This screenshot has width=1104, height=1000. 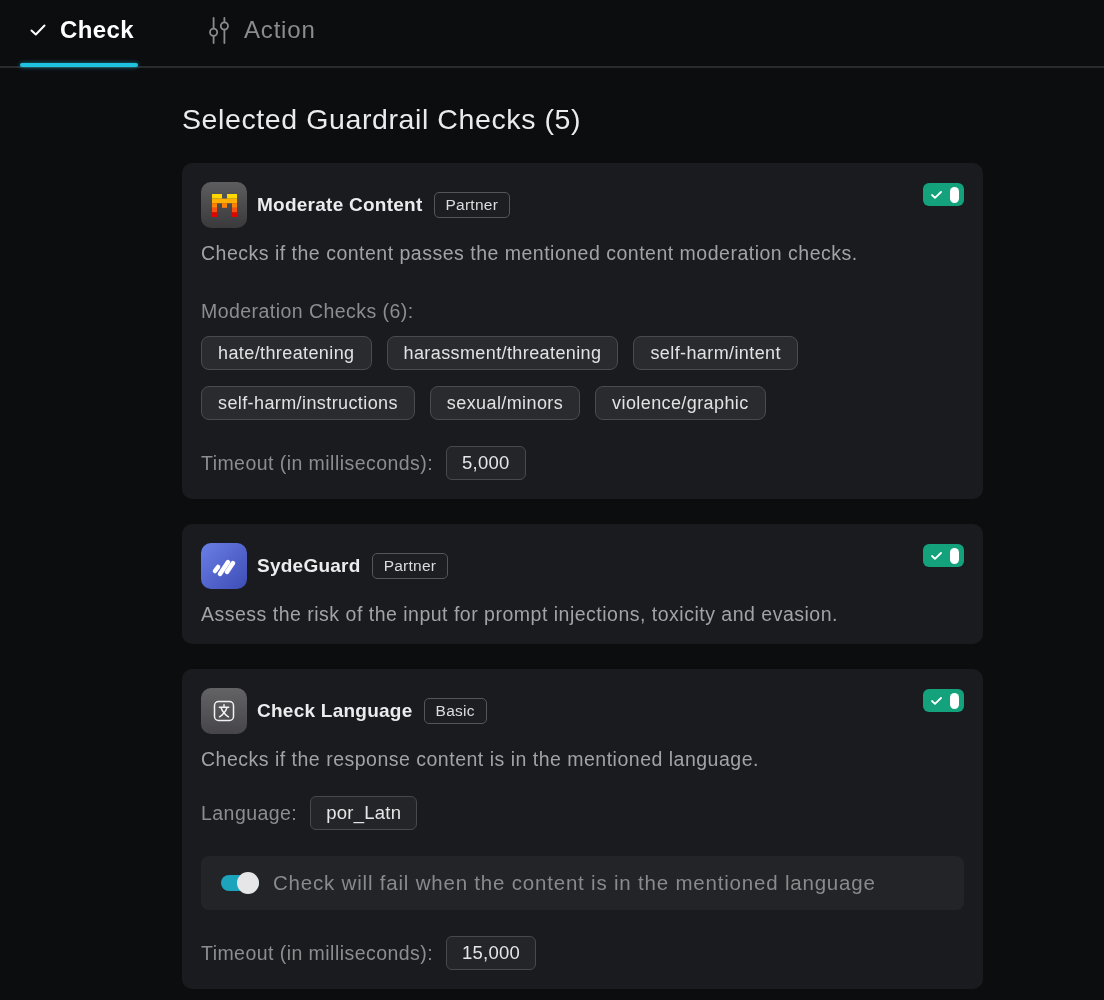 What do you see at coordinates (340, 205) in the screenshot?
I see `check-title: Moderate Content` at bounding box center [340, 205].